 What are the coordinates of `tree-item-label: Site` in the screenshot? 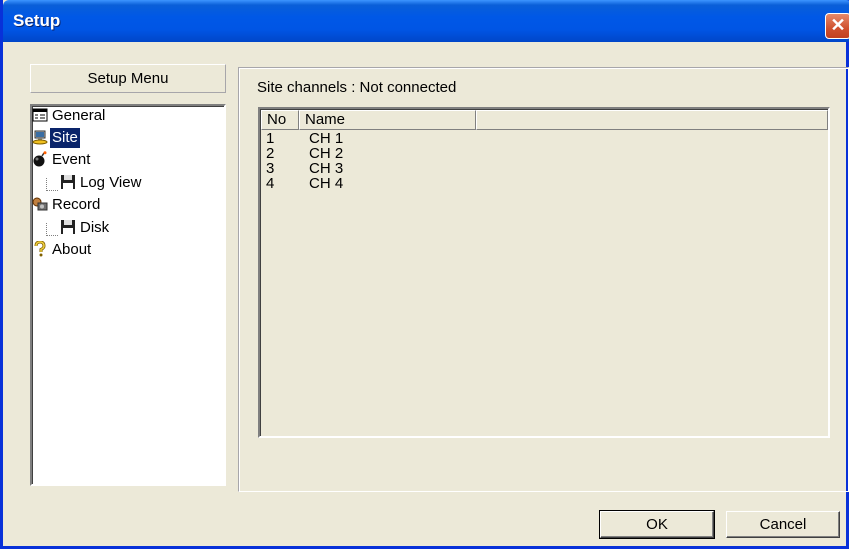 It's located at (65, 138).